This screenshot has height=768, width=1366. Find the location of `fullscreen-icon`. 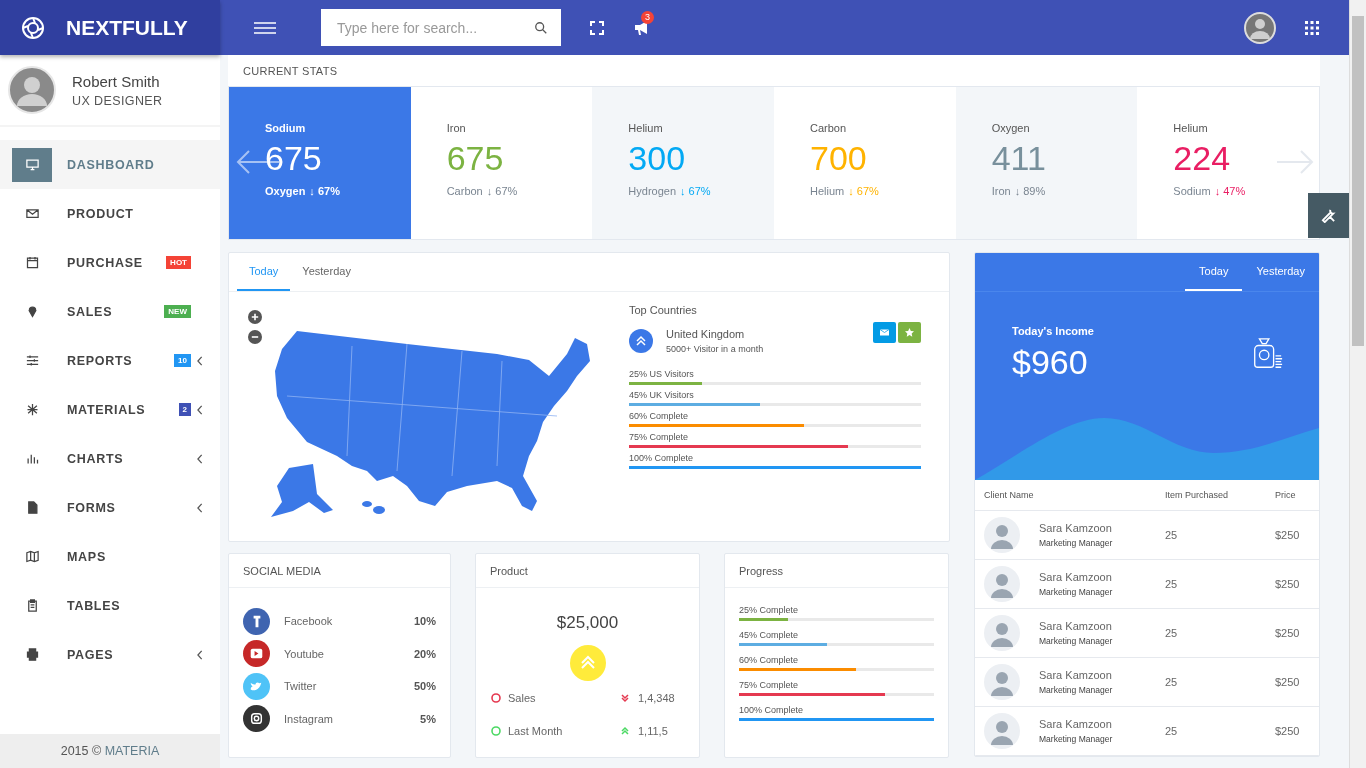

fullscreen-icon is located at coordinates (597, 27).